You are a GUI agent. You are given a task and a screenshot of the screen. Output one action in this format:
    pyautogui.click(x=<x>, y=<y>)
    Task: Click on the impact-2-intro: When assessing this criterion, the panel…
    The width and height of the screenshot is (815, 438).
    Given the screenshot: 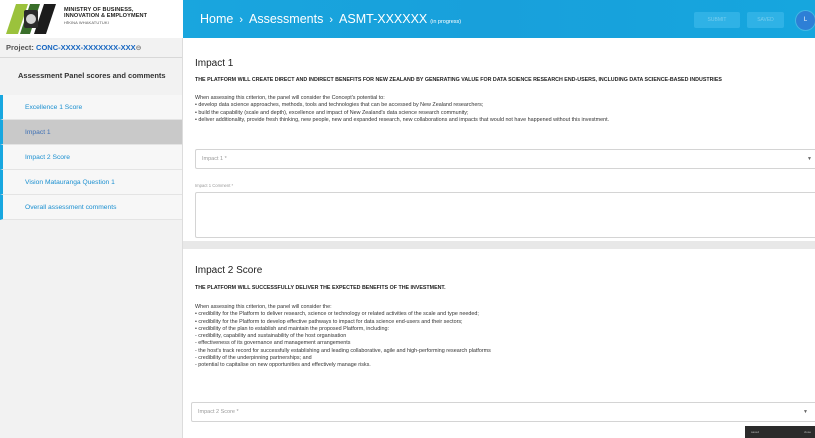 What is the action you would take?
    pyautogui.click(x=263, y=307)
    